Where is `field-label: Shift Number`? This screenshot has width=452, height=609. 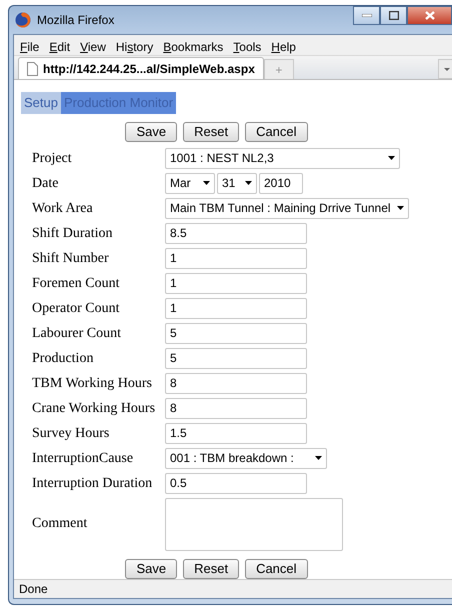
field-label: Shift Number is located at coordinates (71, 259).